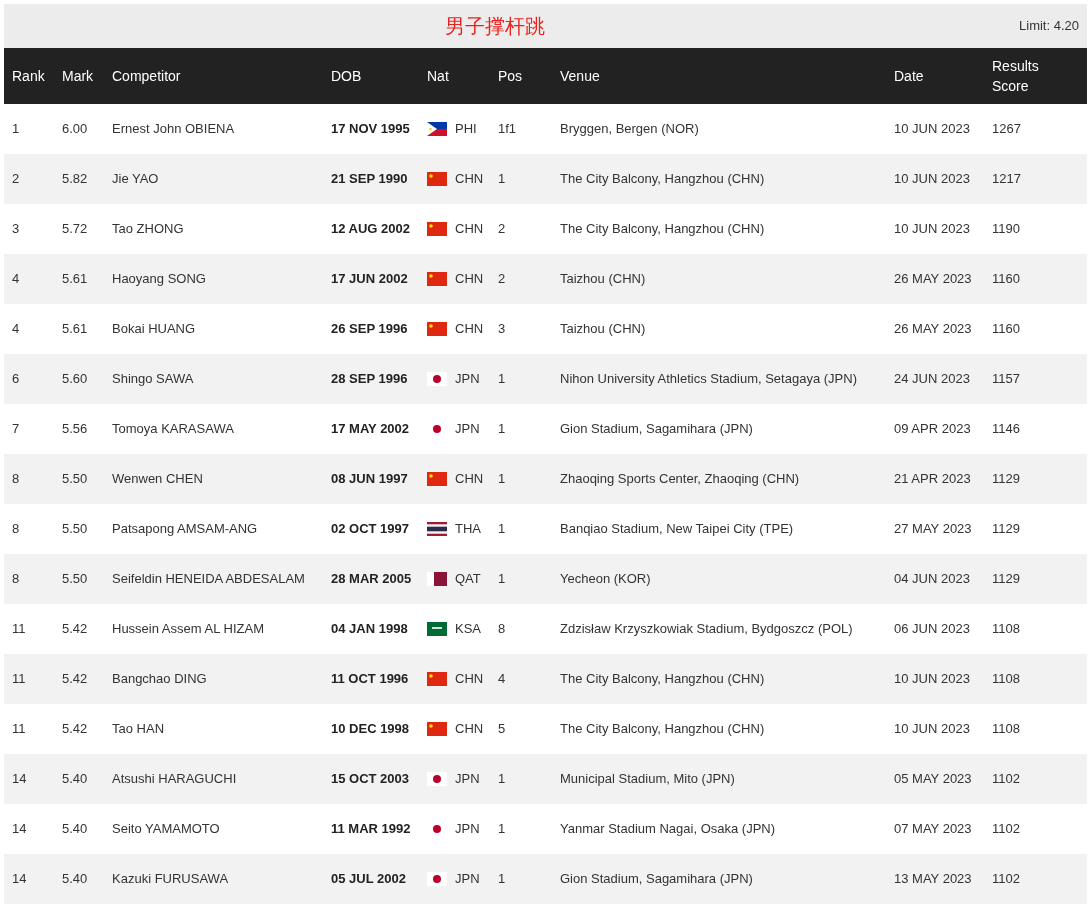 The width and height of the screenshot is (1091, 914). What do you see at coordinates (369, 329) in the screenshot?
I see `dob-cell-text: 26 SEP 1996` at bounding box center [369, 329].